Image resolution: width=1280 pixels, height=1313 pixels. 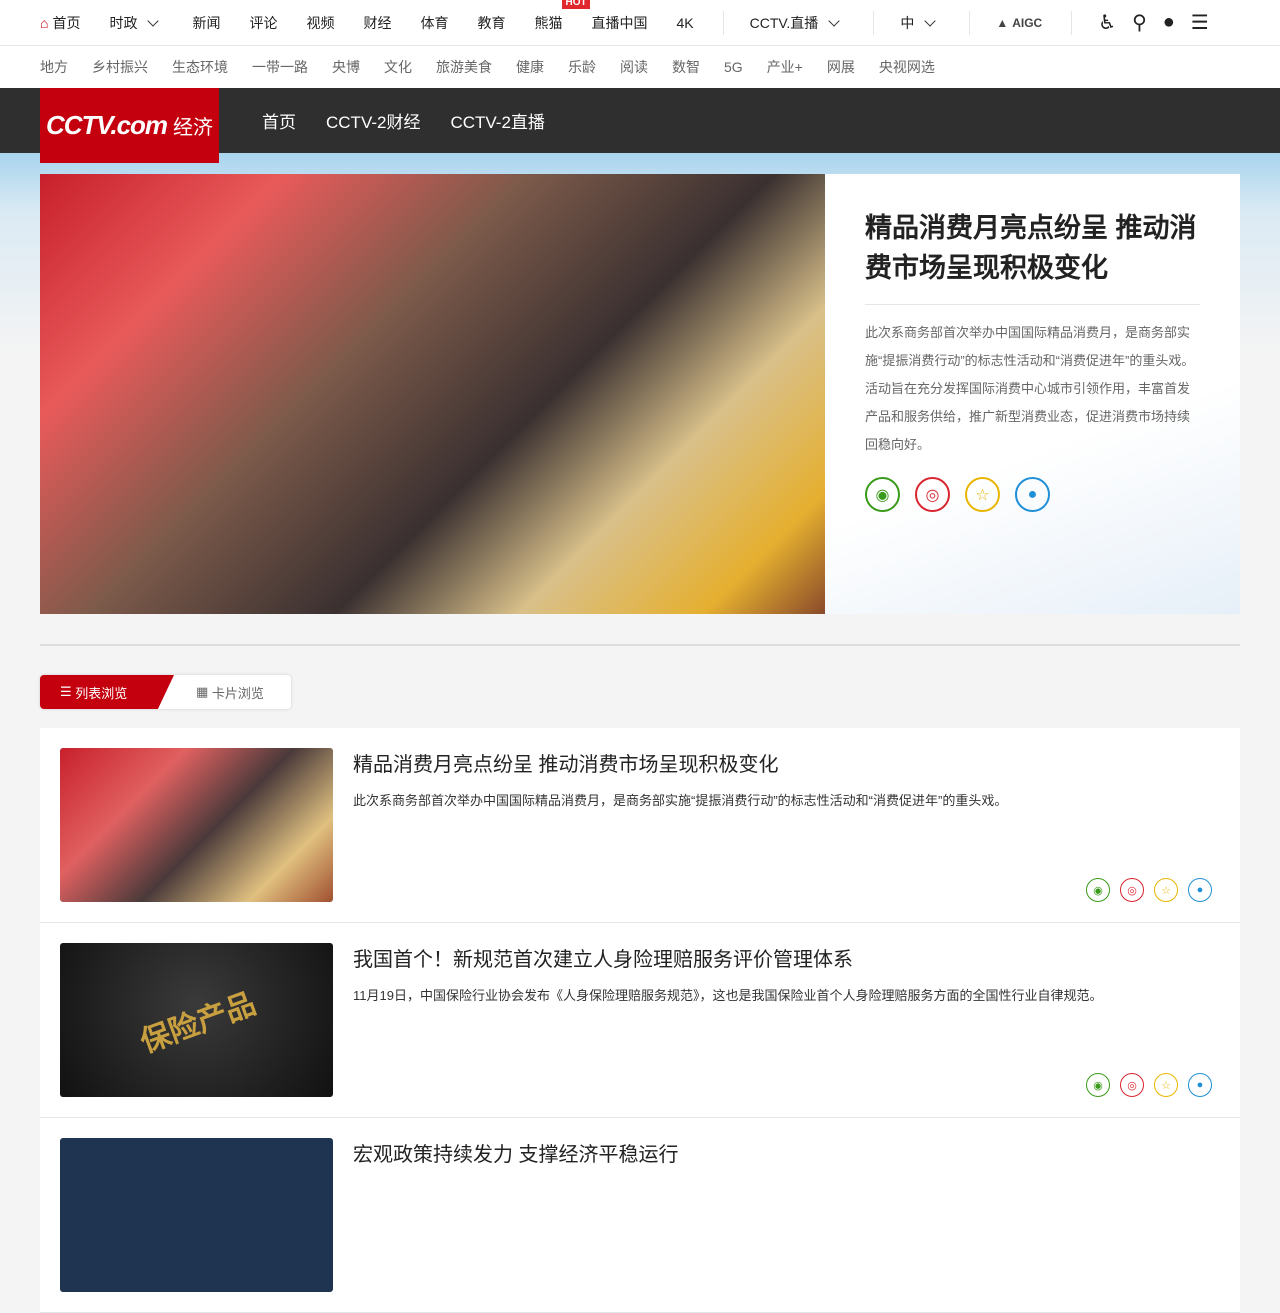 What do you see at coordinates (434, 23) in the screenshot?
I see `nav-sports: 体育` at bounding box center [434, 23].